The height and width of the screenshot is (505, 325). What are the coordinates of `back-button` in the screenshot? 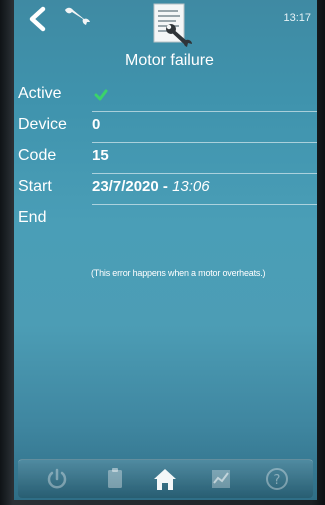 It's located at (37, 19).